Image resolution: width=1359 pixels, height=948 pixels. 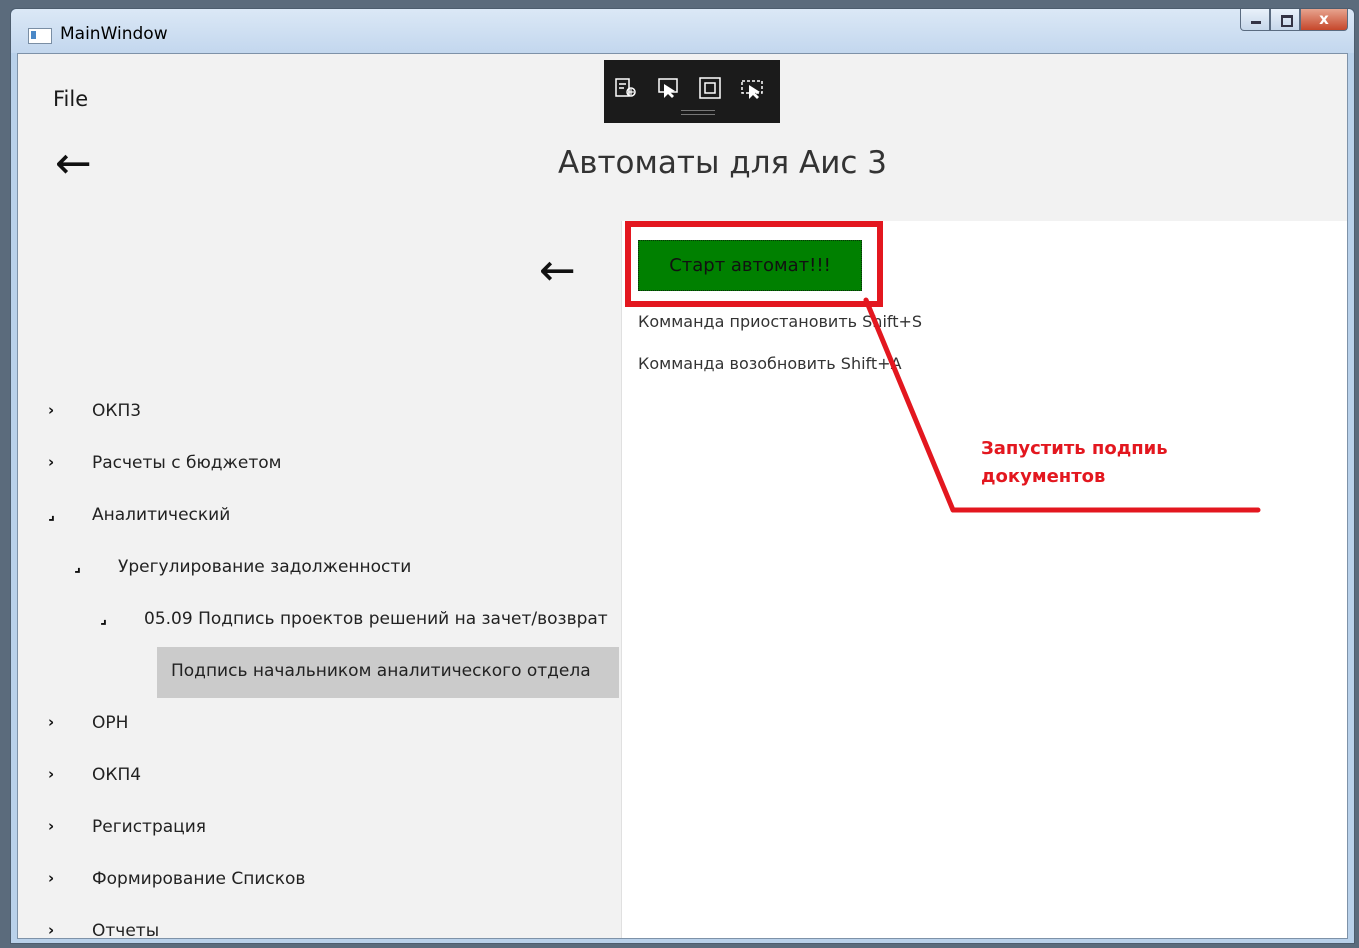 What do you see at coordinates (1074, 448) in the screenshot?
I see `annotation-line-1: Запустить подпиь` at bounding box center [1074, 448].